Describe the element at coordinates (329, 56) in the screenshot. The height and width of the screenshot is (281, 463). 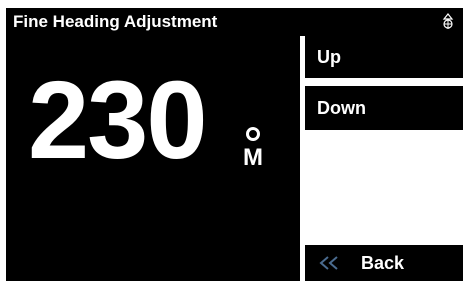
I see `up-button-label: Up` at that location.